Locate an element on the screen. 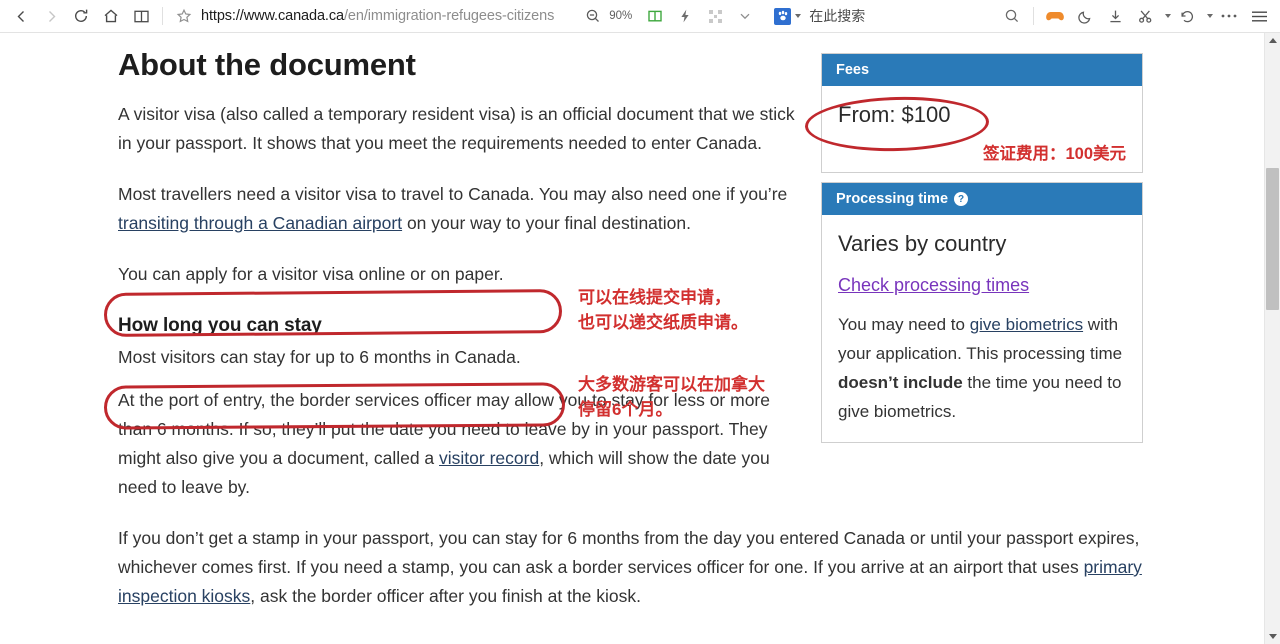  annotation-fee-note: 签证费用：100美元 is located at coordinates (1054, 154).